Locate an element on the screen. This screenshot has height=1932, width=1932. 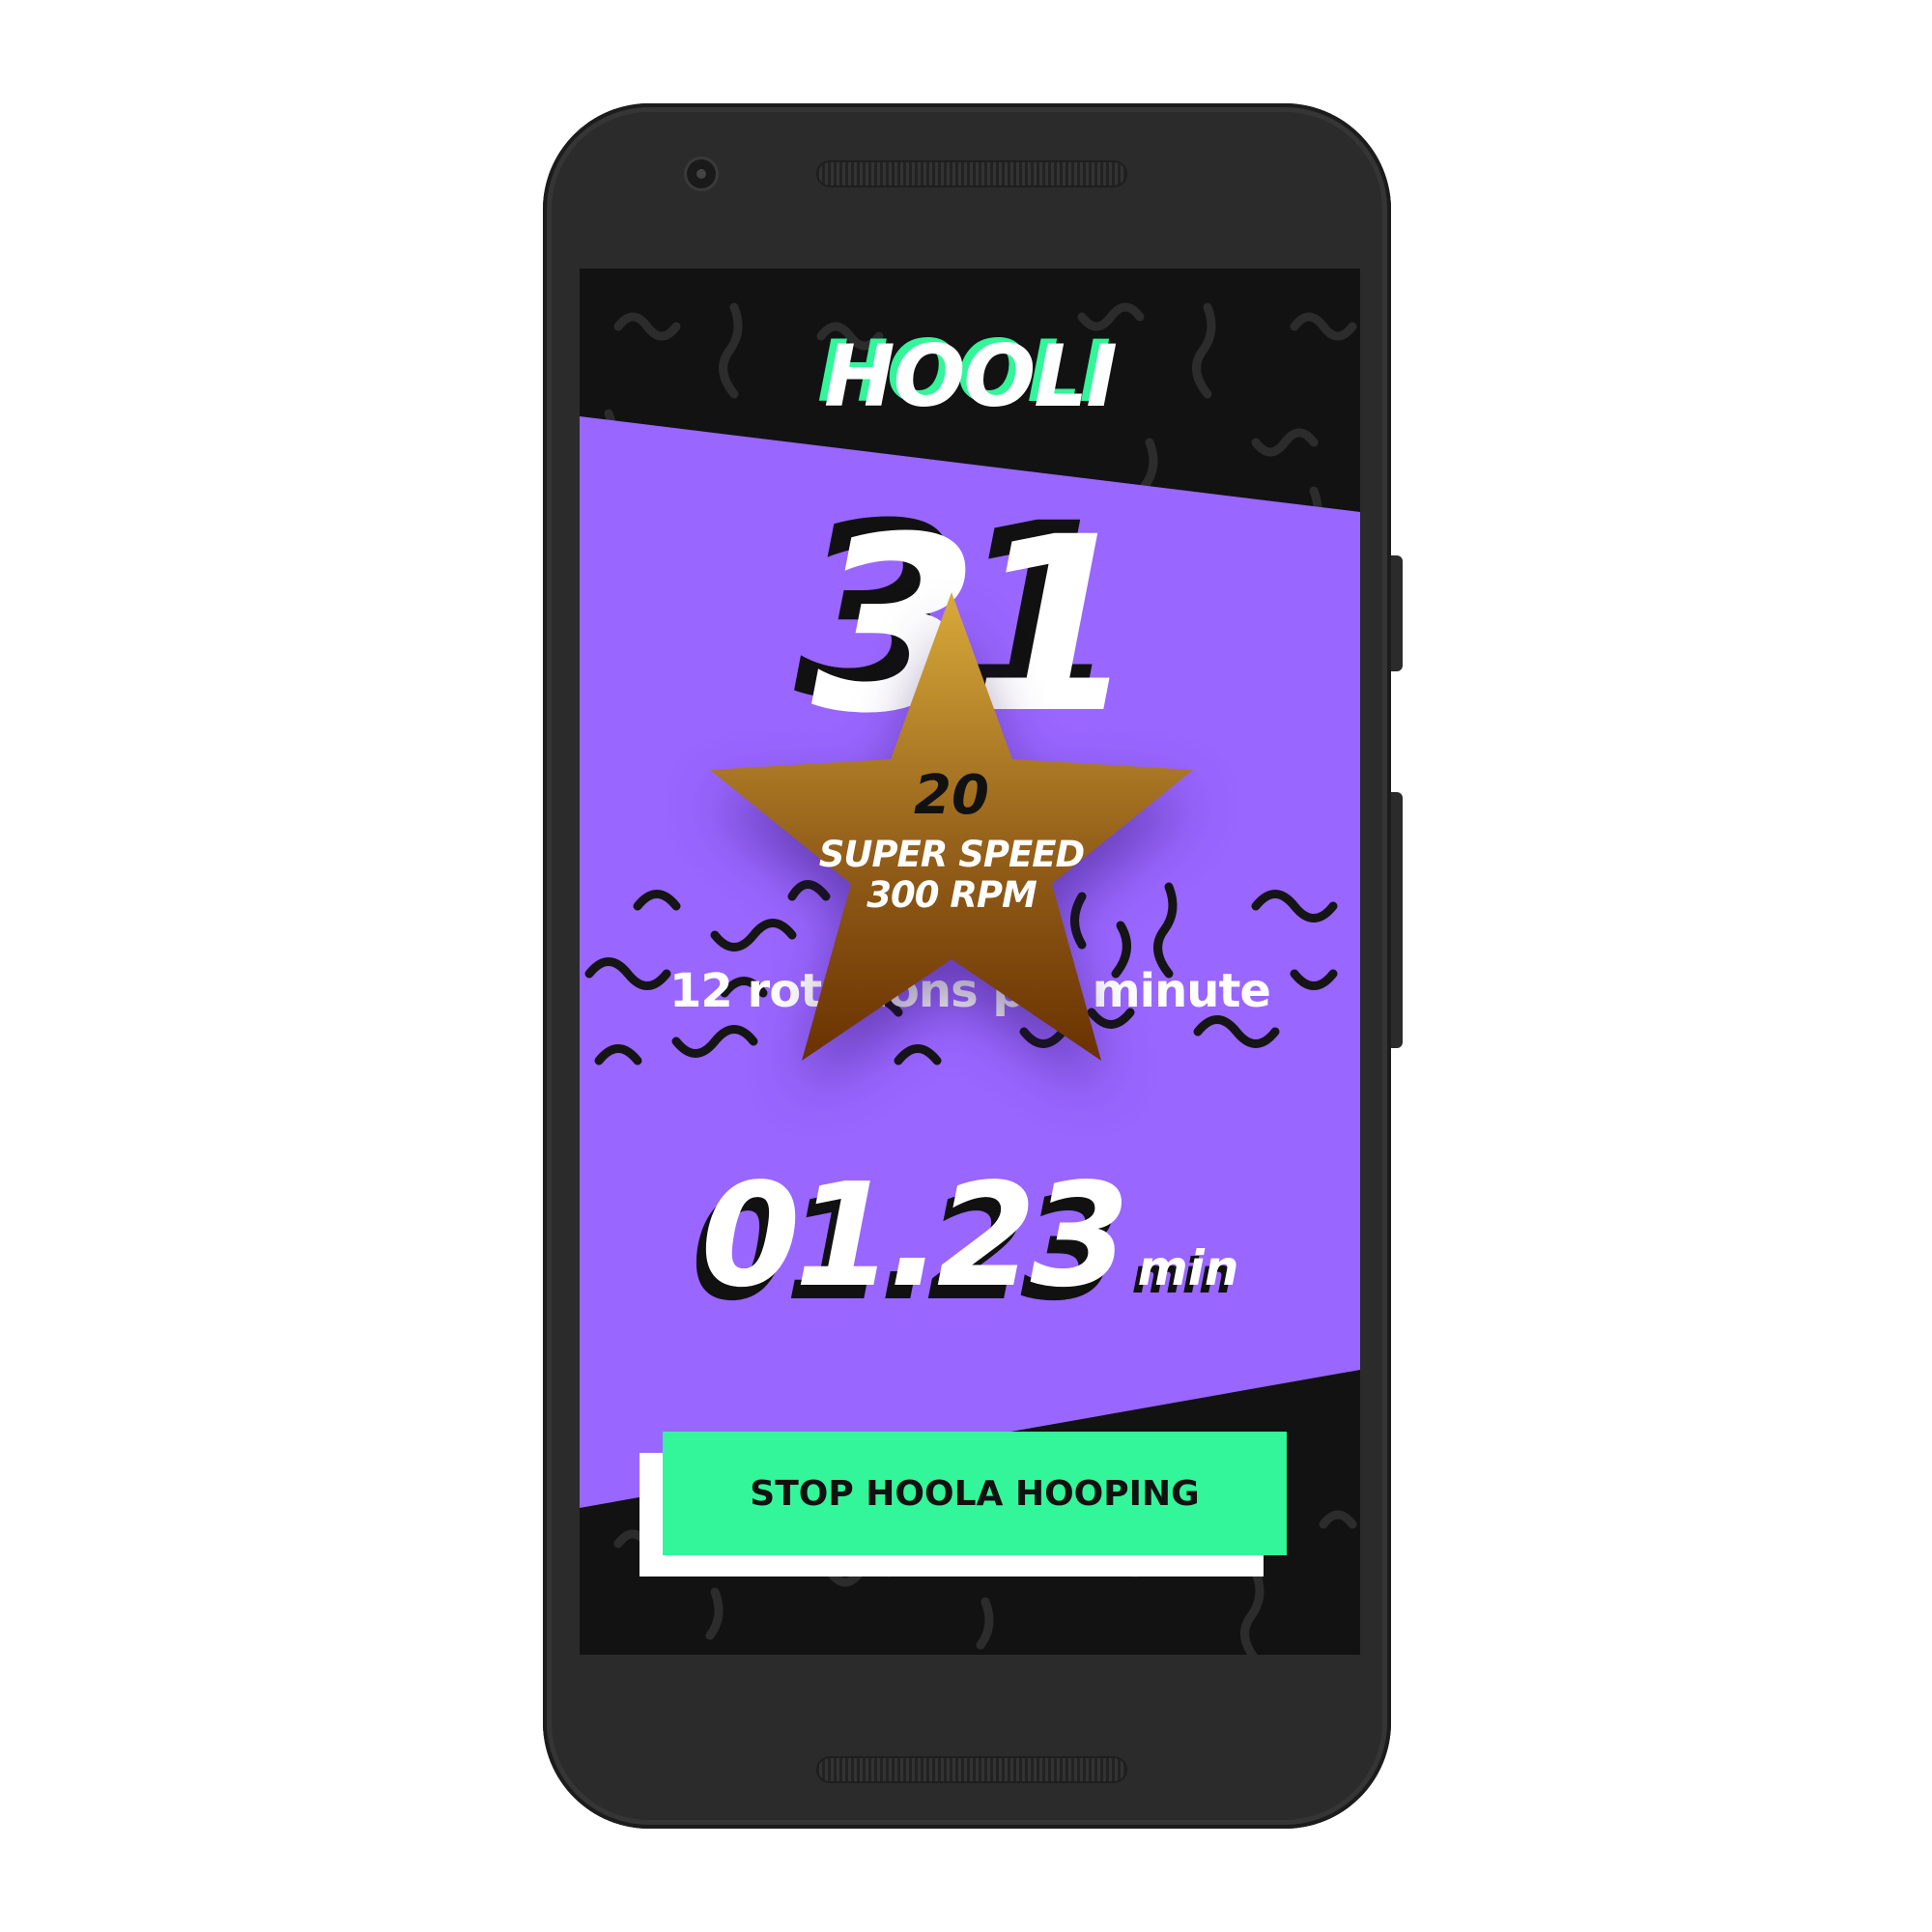
elapsed-timer: 01.23 min is located at coordinates (970, 1235).